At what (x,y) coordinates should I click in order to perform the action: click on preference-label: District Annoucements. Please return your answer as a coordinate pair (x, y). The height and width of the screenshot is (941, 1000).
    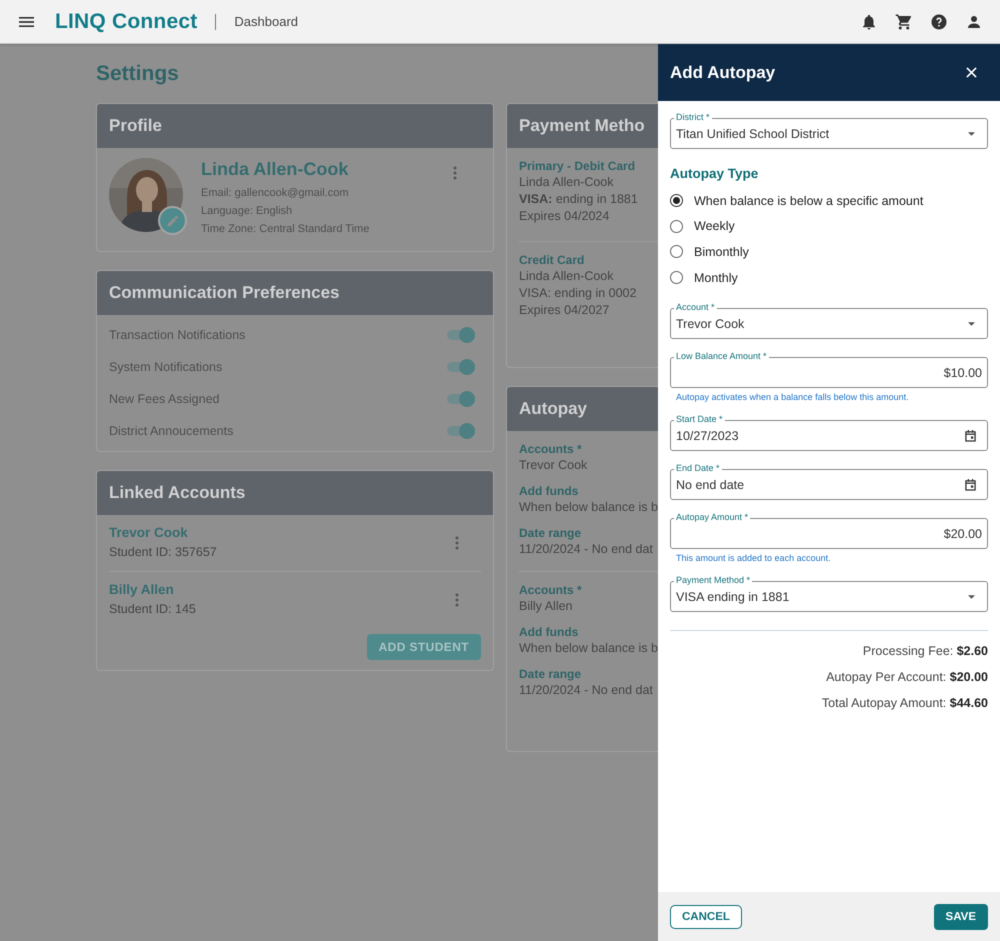
    Looking at the image, I should click on (171, 431).